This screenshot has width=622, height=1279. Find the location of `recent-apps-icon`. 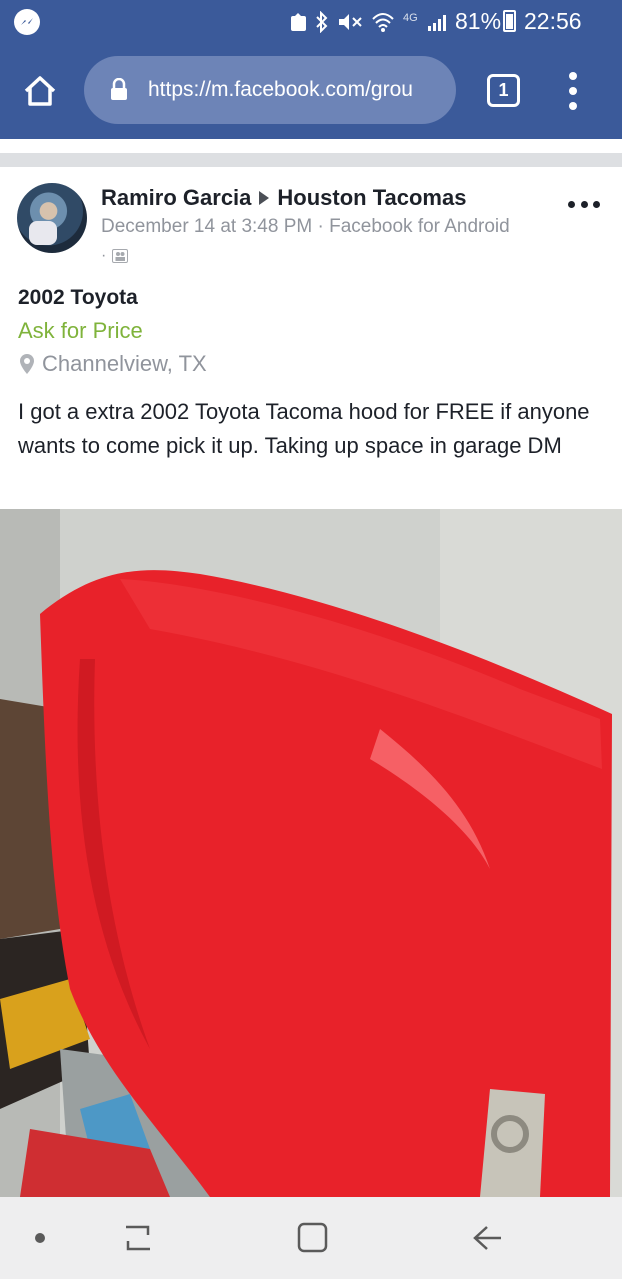

recent-apps-icon is located at coordinates (138, 1238).